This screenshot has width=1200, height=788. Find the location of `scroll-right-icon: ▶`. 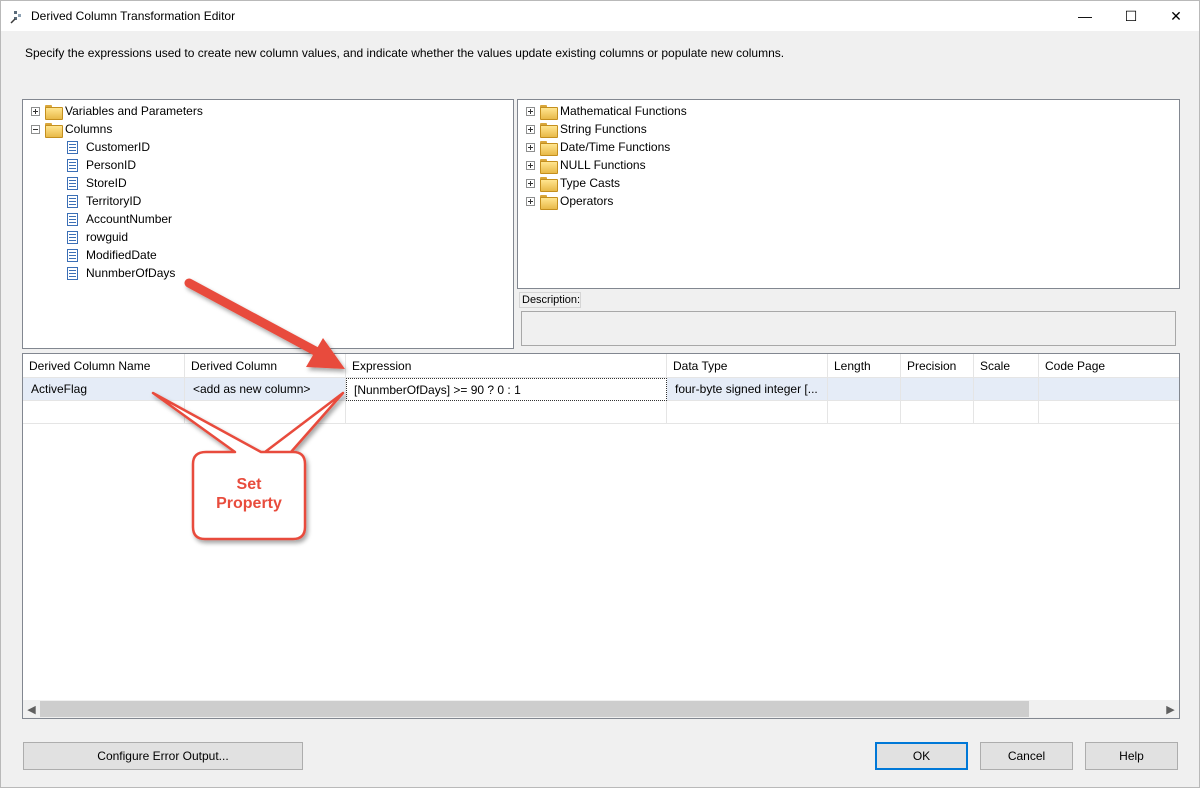

scroll-right-icon: ▶ is located at coordinates (1170, 709).